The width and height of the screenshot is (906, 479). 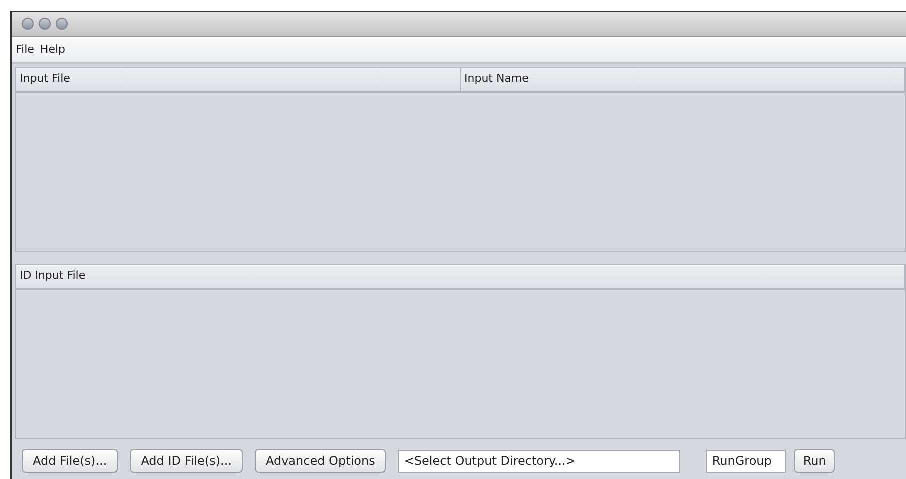 I want to click on menu-item: Help, so click(x=53, y=49).